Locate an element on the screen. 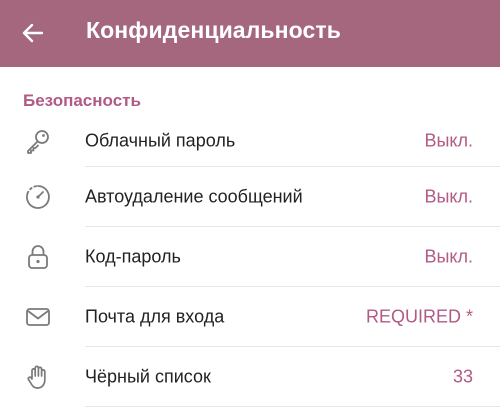 The image size is (500, 415). setting-value: REQUIRED * is located at coordinates (419, 316).